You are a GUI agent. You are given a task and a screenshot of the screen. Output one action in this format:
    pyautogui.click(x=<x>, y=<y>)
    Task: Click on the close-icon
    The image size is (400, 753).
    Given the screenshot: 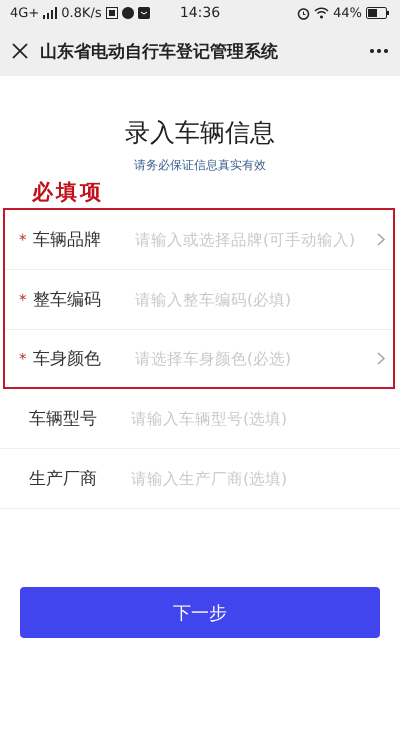 What is the action you would take?
    pyautogui.click(x=20, y=51)
    